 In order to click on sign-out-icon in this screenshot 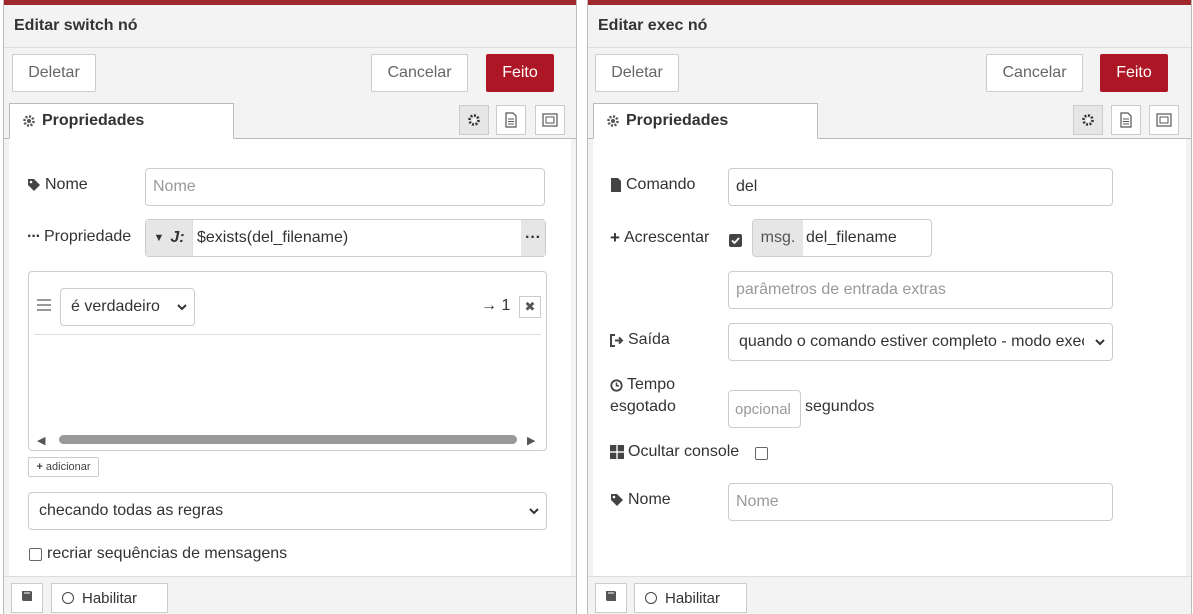, I will do `click(617, 340)`.